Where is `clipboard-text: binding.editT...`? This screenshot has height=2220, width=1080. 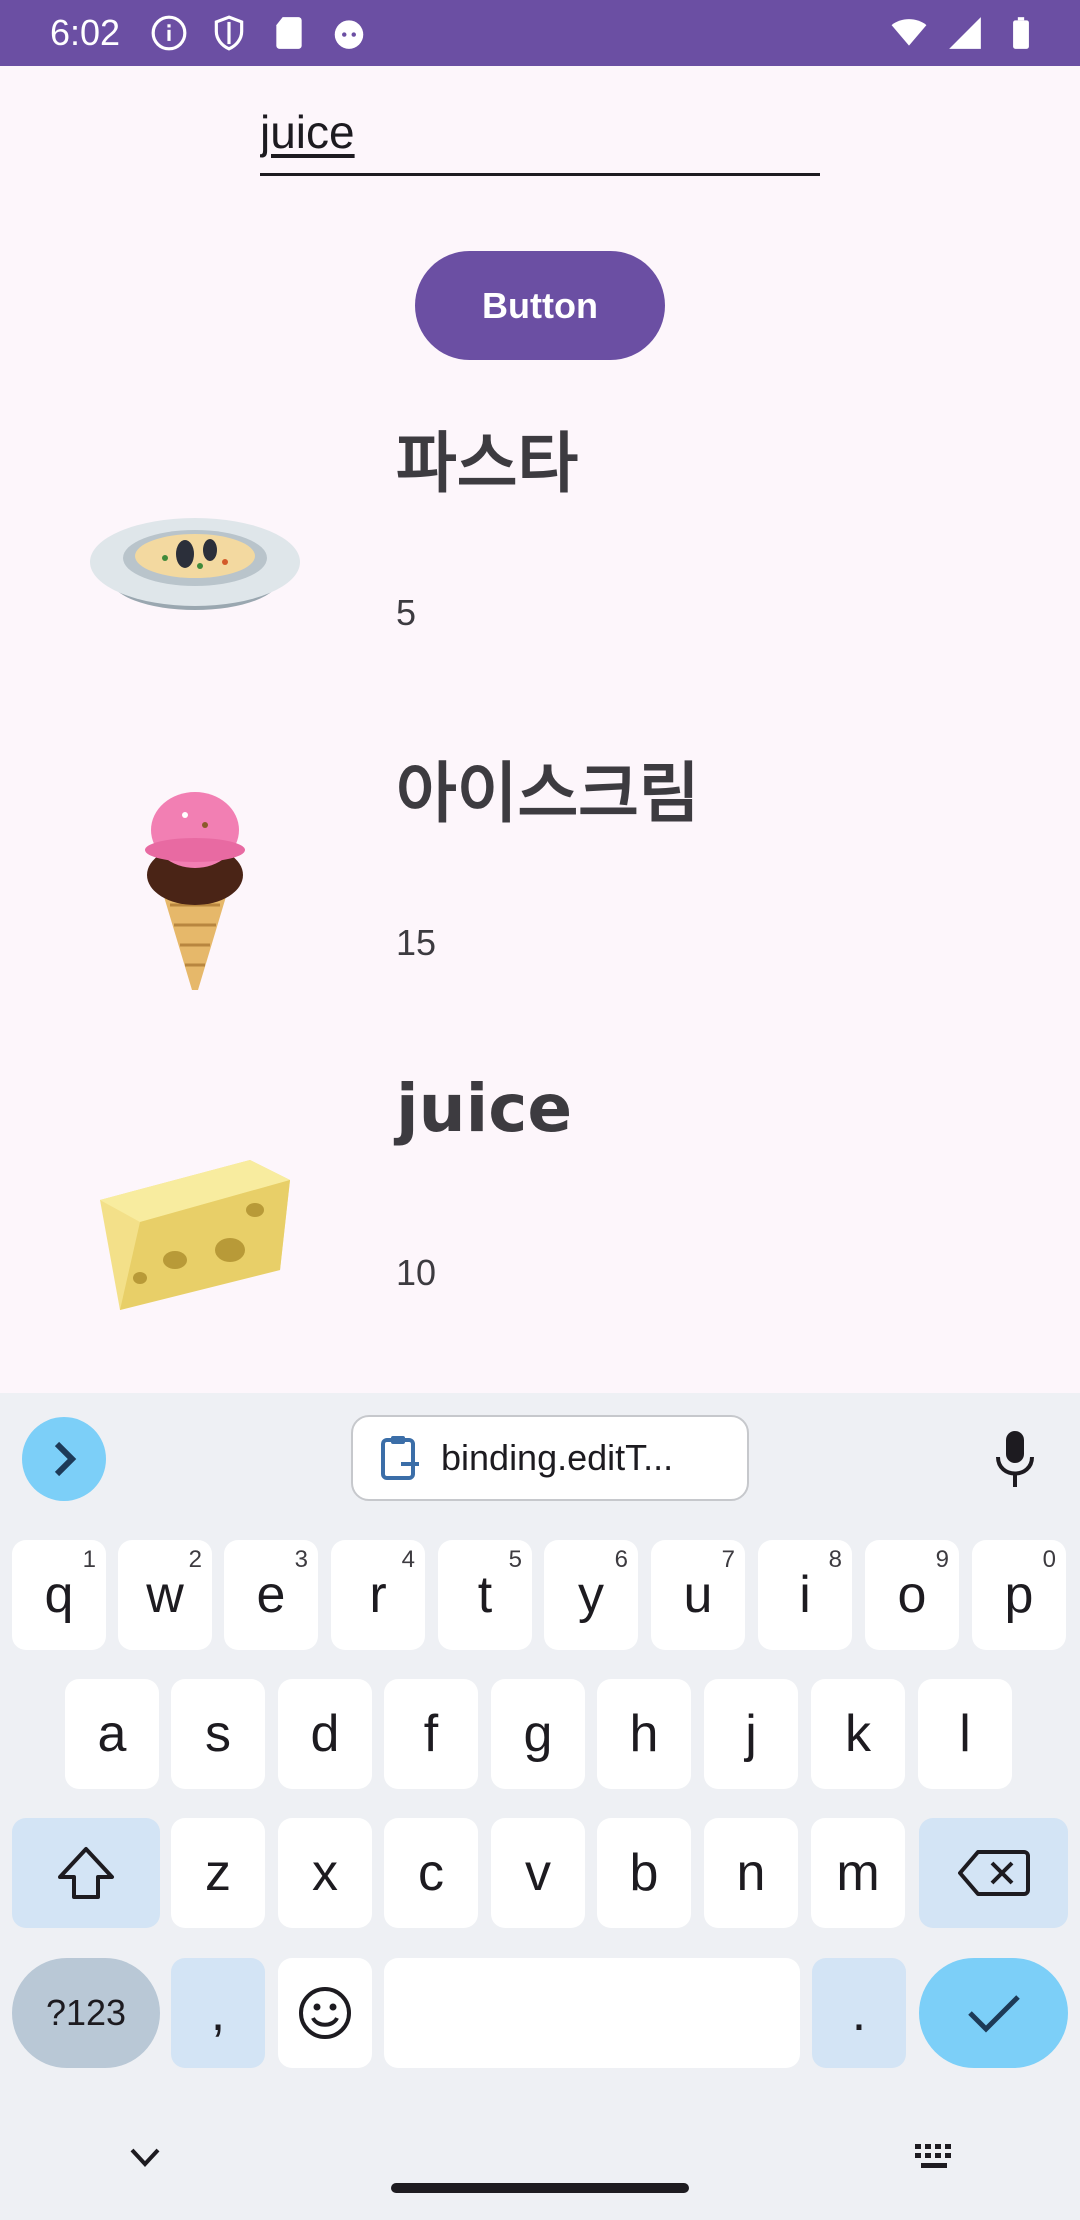
clipboard-text: binding.editT... is located at coordinates (557, 1457).